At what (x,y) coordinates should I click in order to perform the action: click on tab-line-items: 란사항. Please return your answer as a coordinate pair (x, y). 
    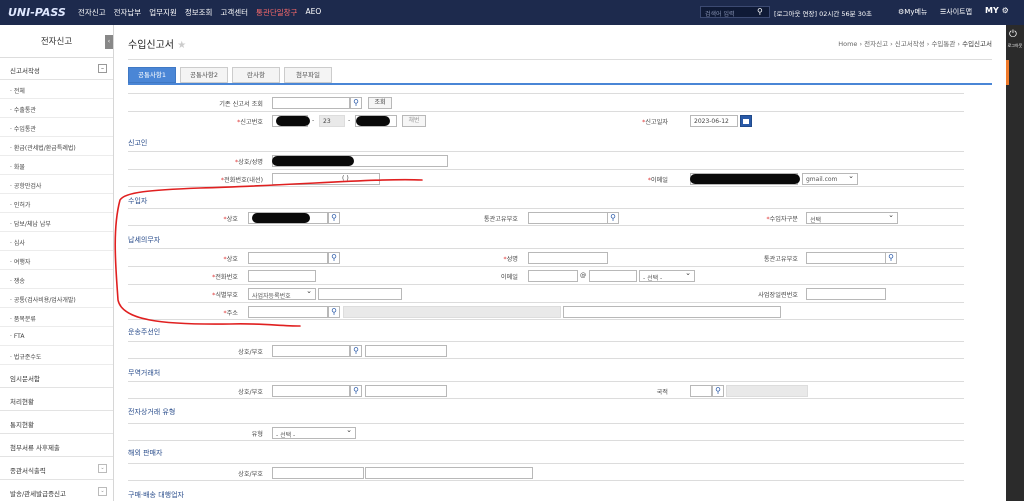
    Looking at the image, I should click on (256, 75).